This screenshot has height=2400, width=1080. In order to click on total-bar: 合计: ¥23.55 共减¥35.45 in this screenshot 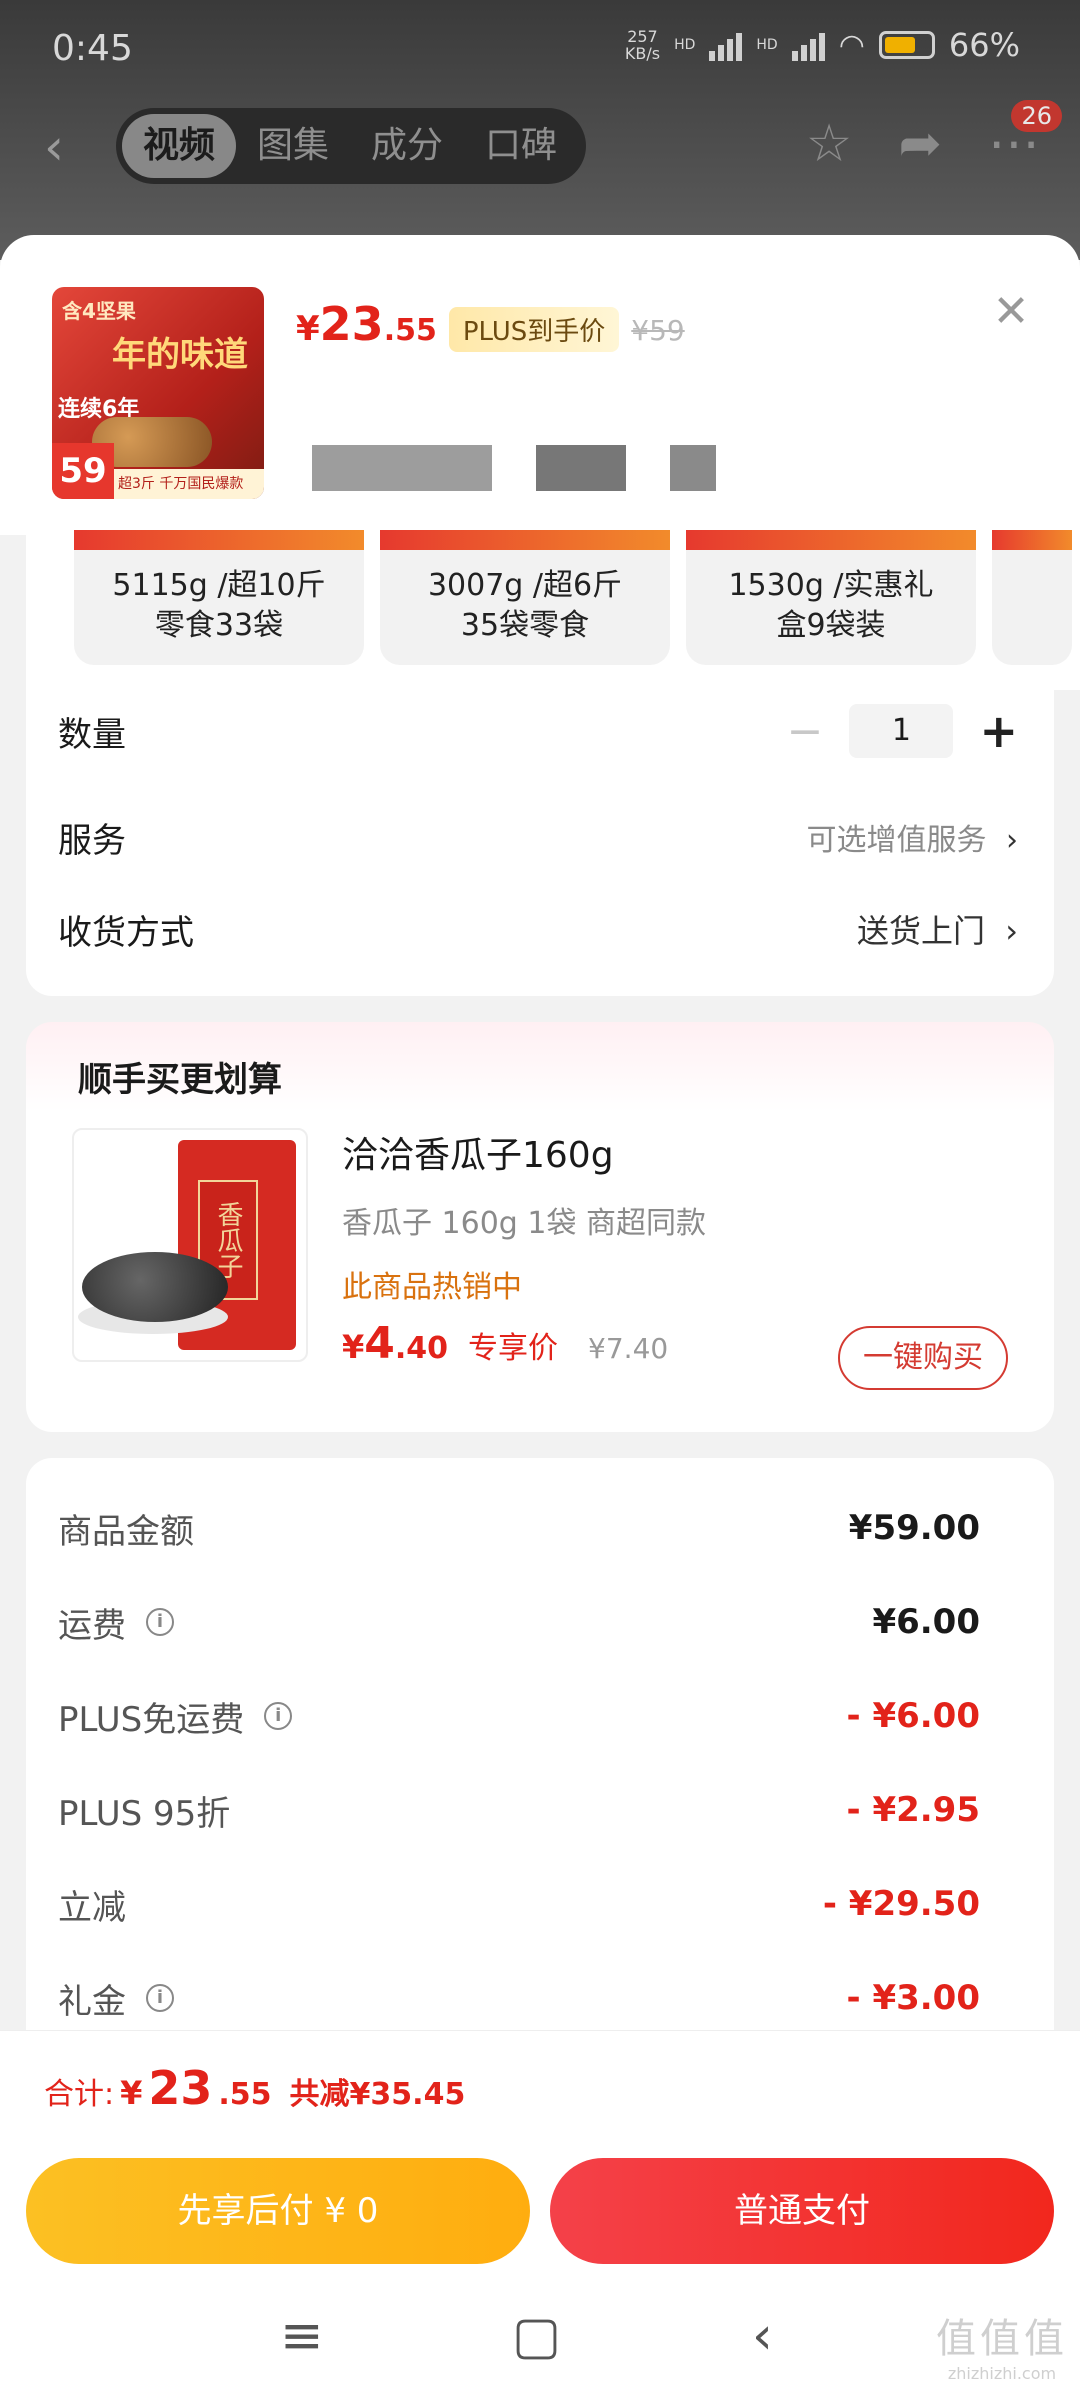, I will do `click(540, 2089)`.